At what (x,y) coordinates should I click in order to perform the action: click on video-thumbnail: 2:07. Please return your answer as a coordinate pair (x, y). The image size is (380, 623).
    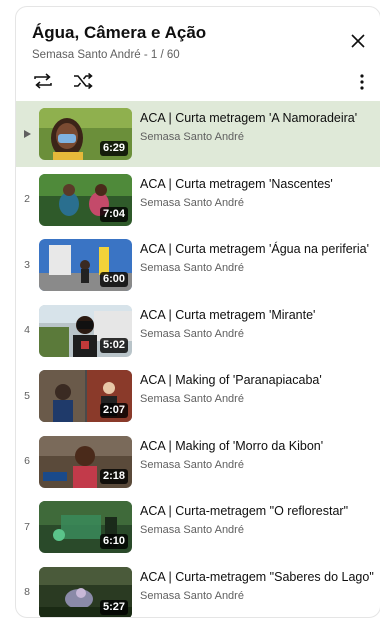
    Looking at the image, I should click on (85, 396).